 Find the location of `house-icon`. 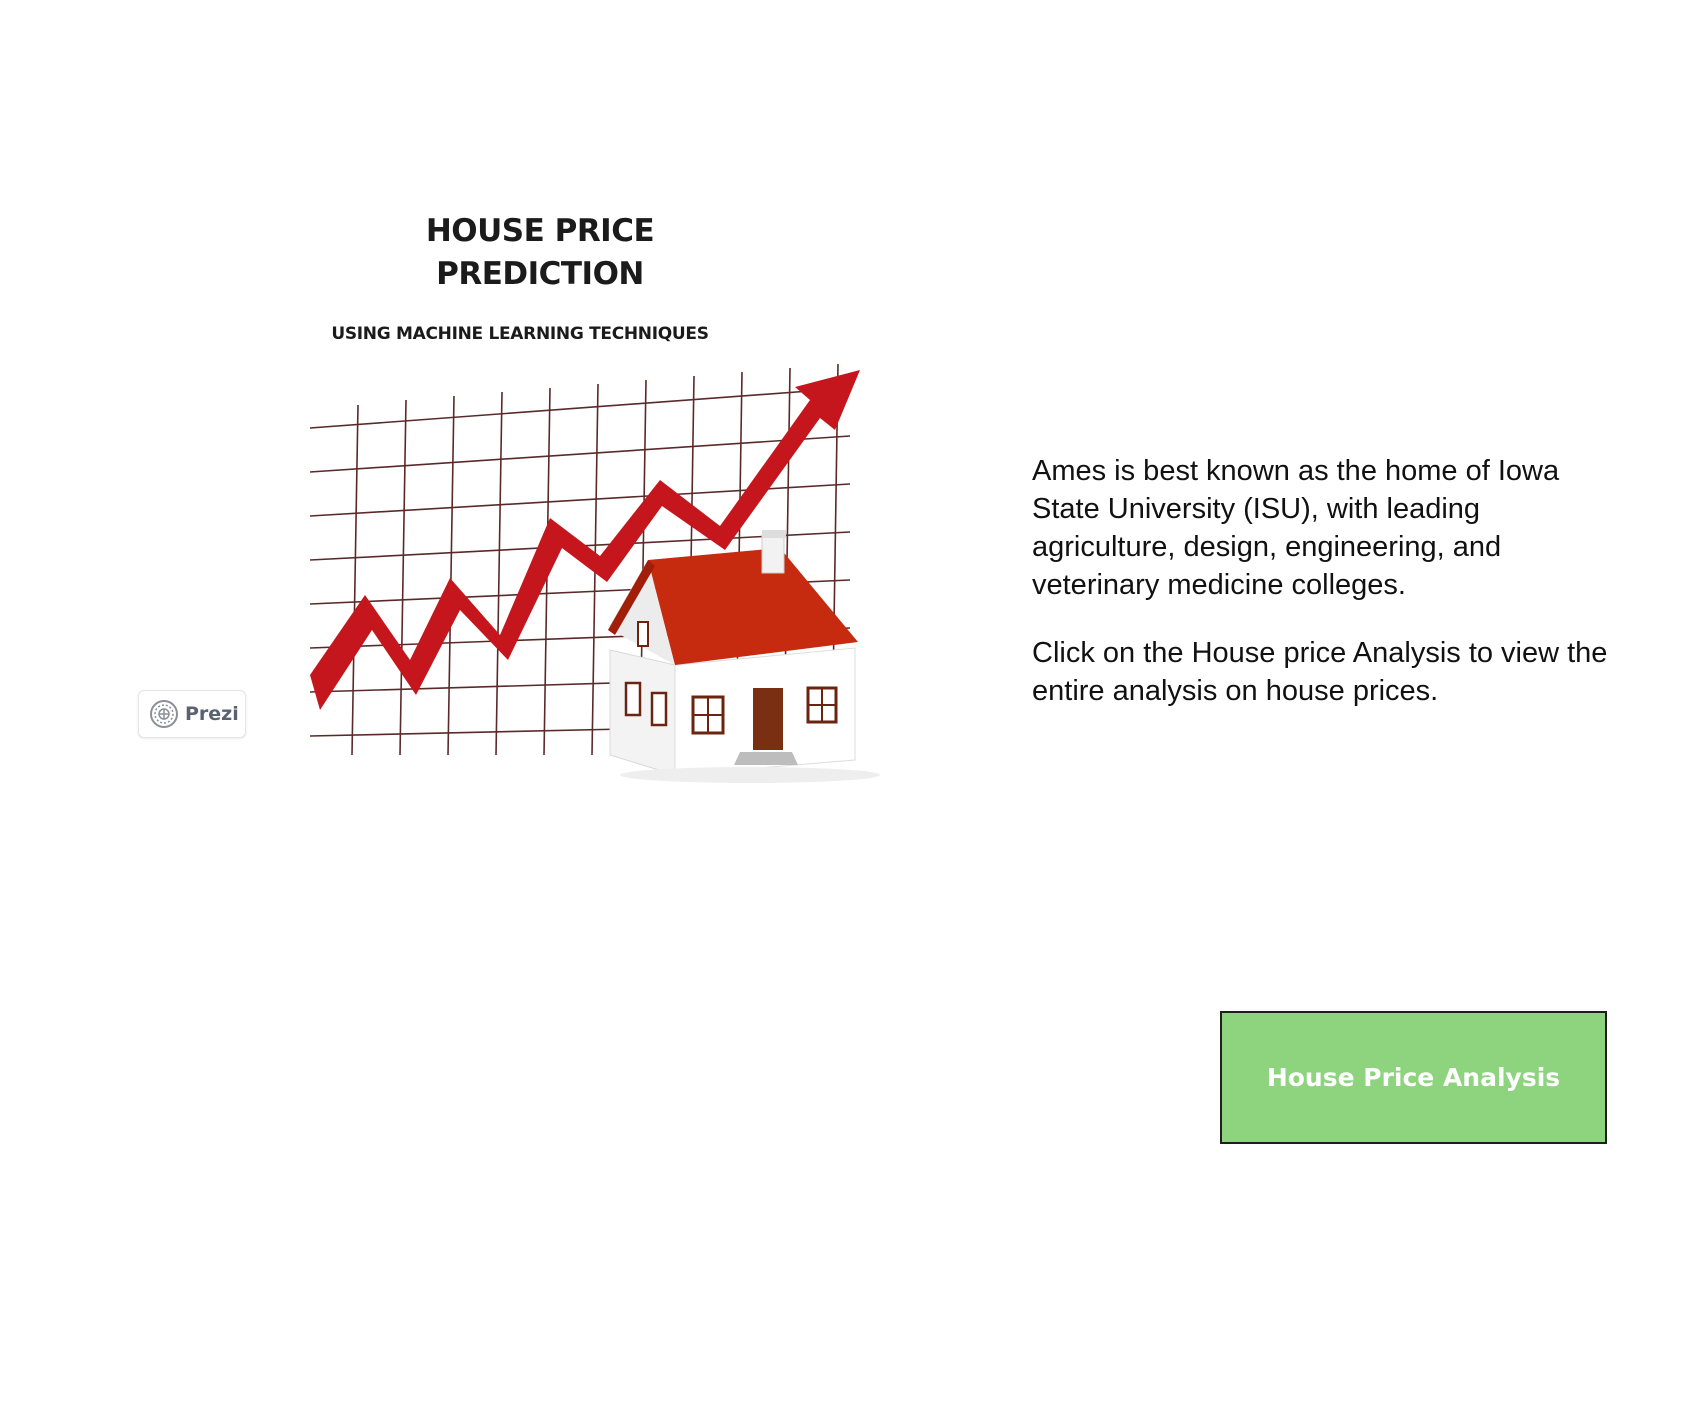

house-icon is located at coordinates (744, 656).